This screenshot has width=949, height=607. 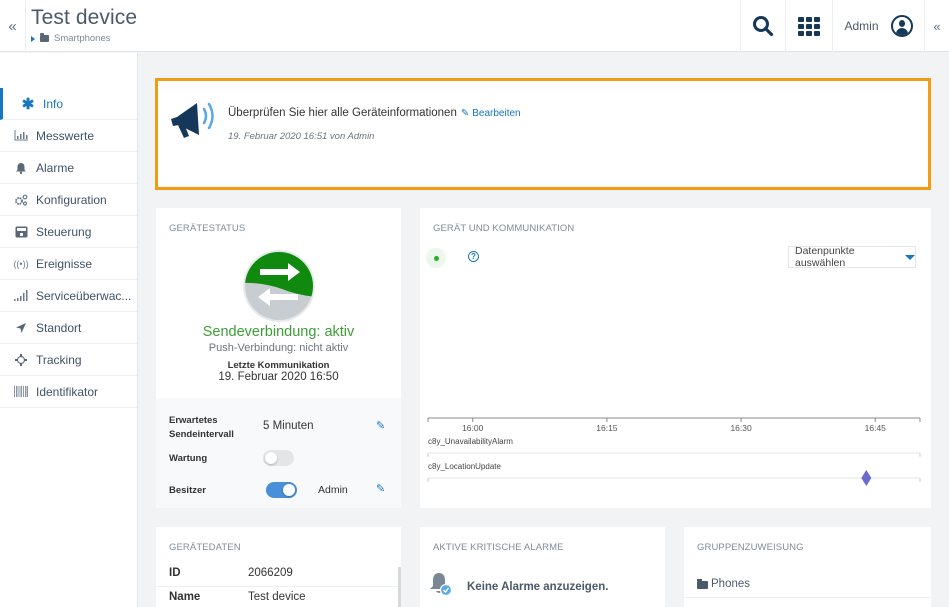 I want to click on row-value: Test device, so click(x=277, y=597).